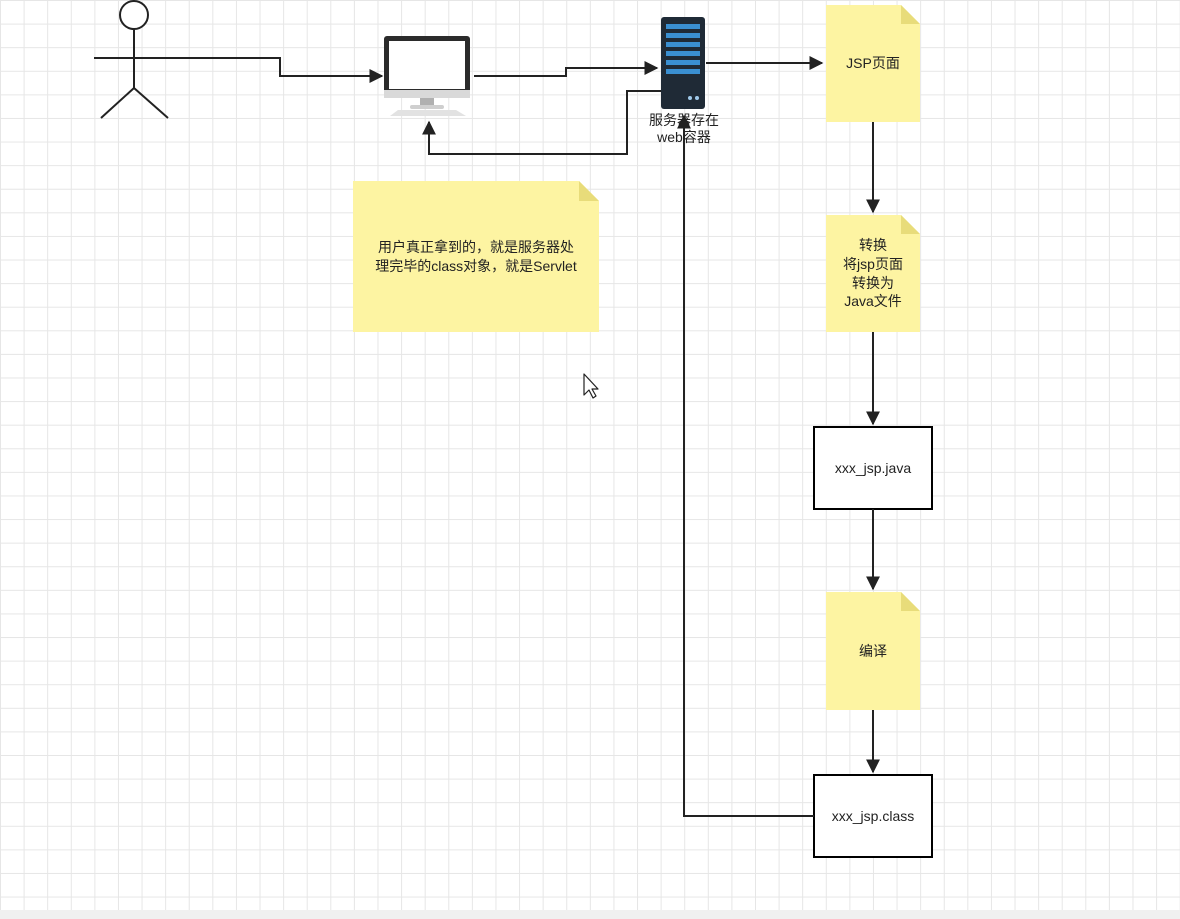 The image size is (1180, 919). I want to click on desktop-monitor-icon, so click(427, 76).